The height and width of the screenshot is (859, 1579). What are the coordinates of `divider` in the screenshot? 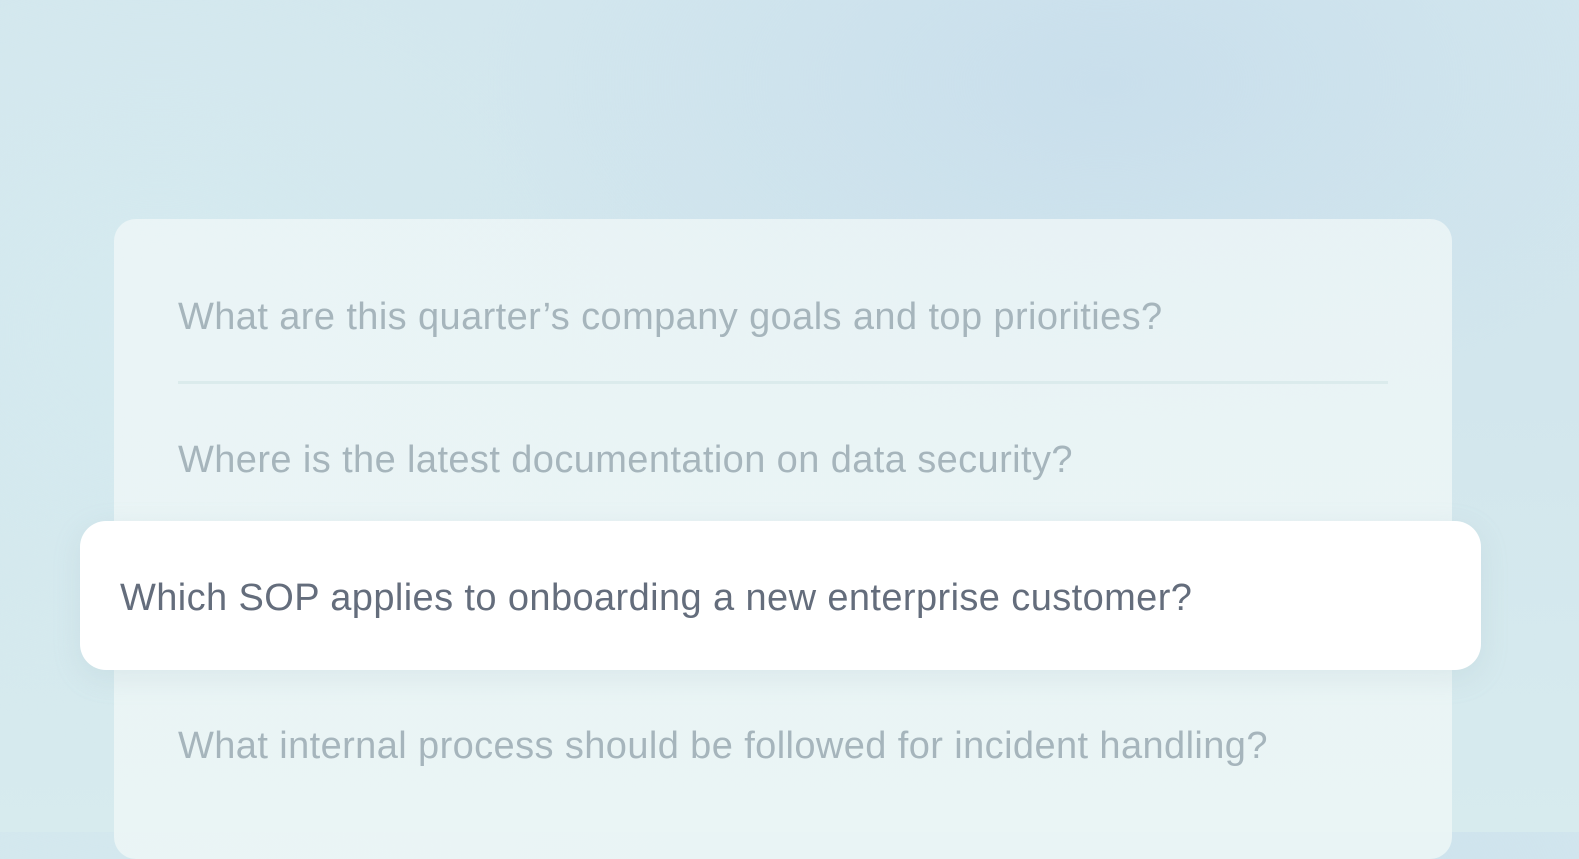 It's located at (783, 382).